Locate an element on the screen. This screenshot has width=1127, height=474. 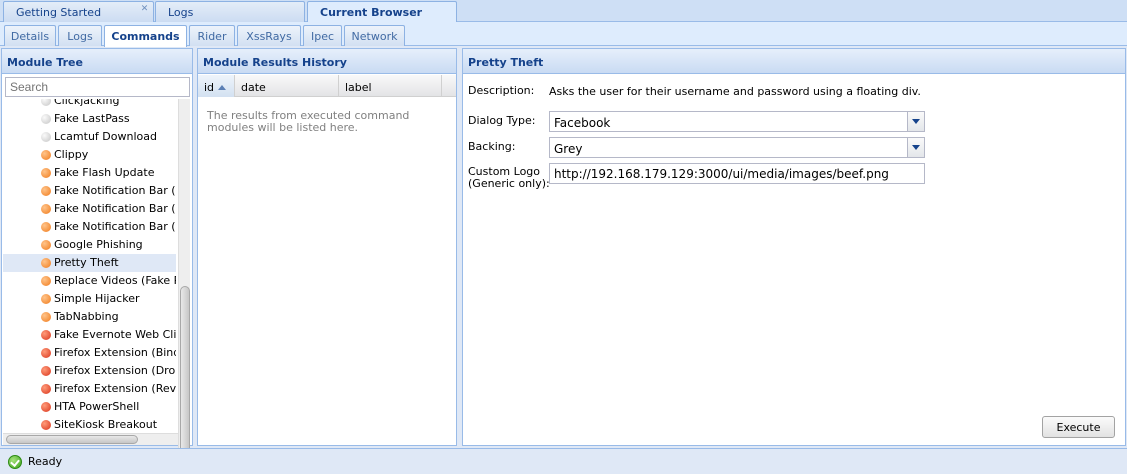
tab-xssrays: XssRays is located at coordinates (269, 35).